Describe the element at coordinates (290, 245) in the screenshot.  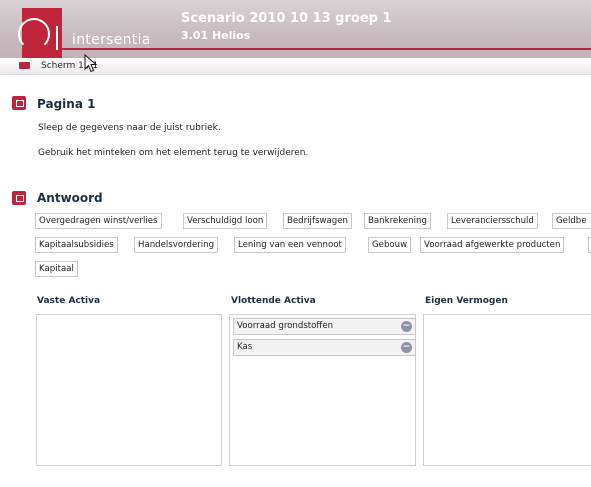
I see `drag-item: Lening van een vennoot` at that location.